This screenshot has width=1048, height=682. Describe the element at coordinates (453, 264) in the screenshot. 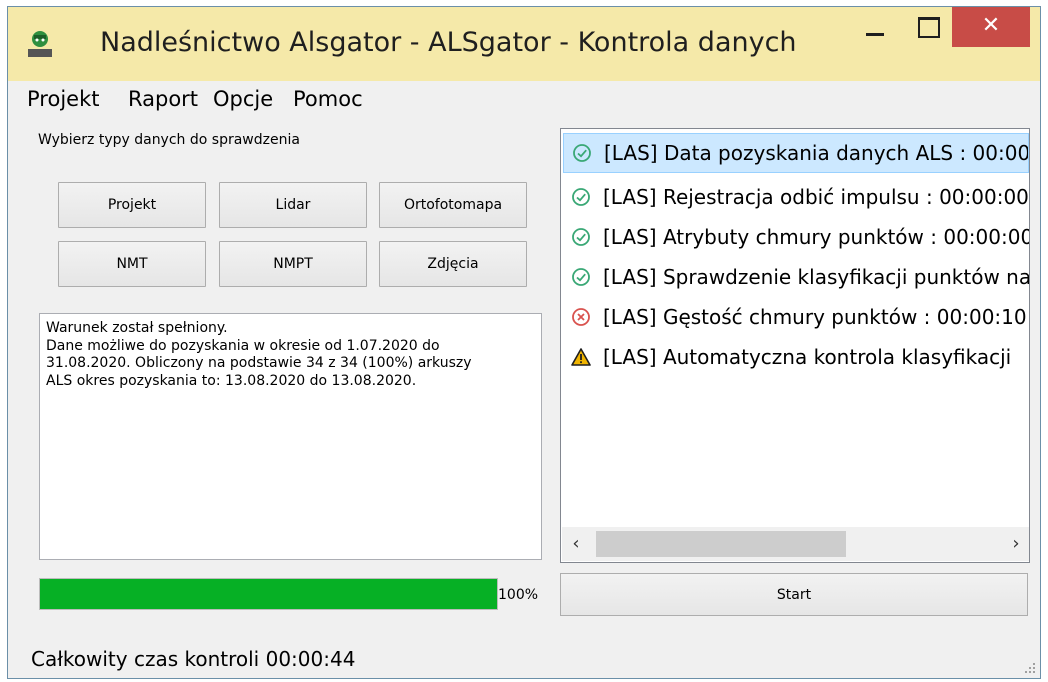

I see `zdjecia-button: Zdjęcia` at that location.